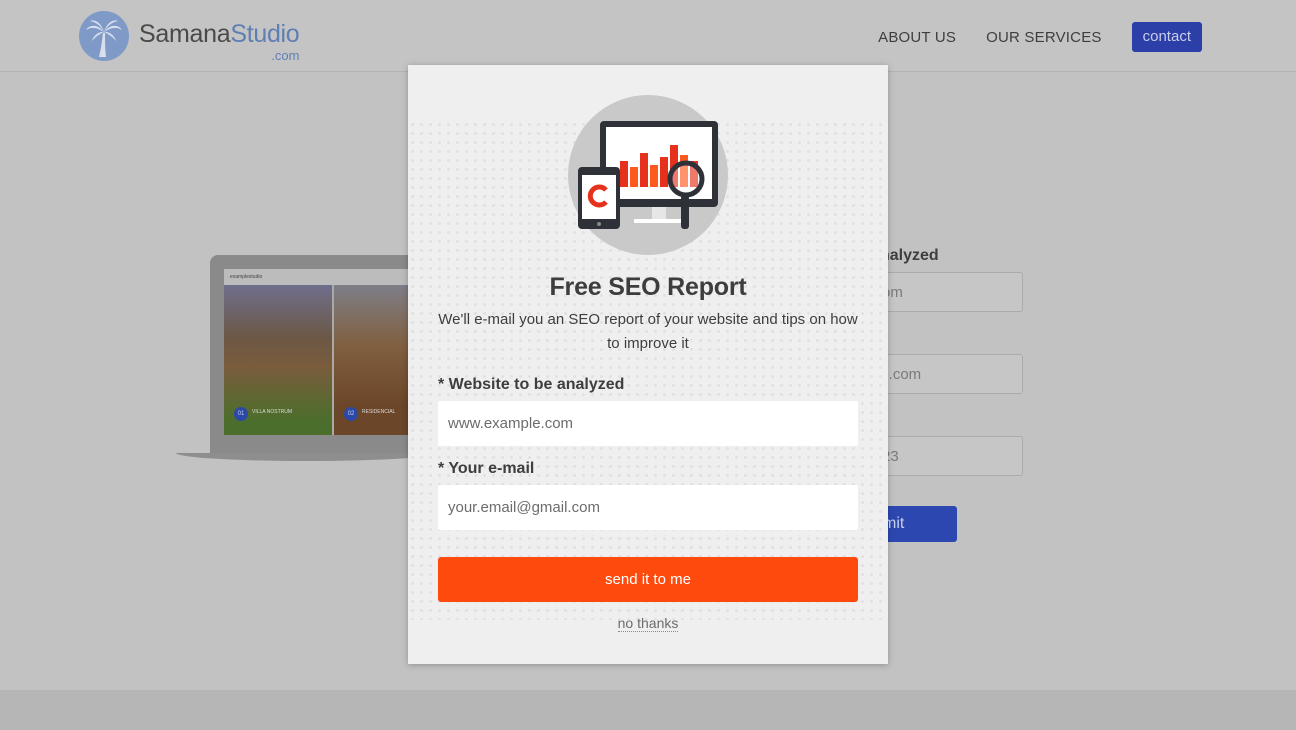 The image size is (1296, 730). What do you see at coordinates (1166, 37) in the screenshot?
I see `nav-contact-button: contact` at bounding box center [1166, 37].